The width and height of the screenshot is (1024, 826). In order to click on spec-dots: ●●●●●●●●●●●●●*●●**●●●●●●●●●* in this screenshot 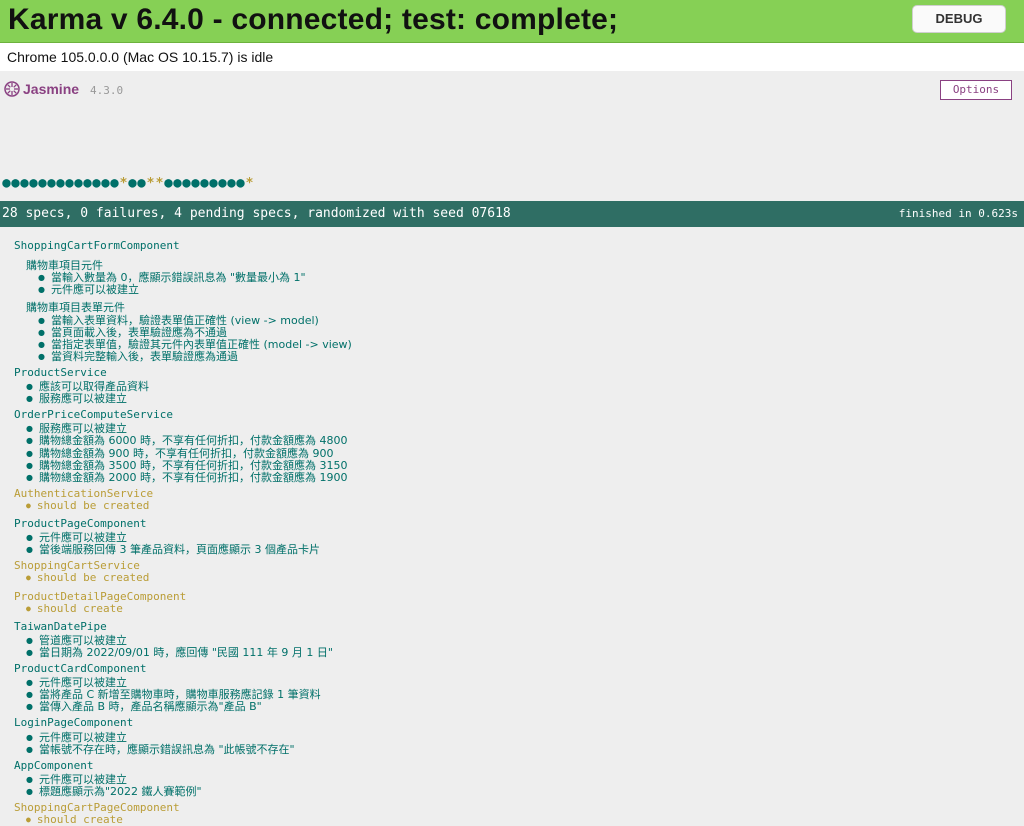, I will do `click(128, 181)`.